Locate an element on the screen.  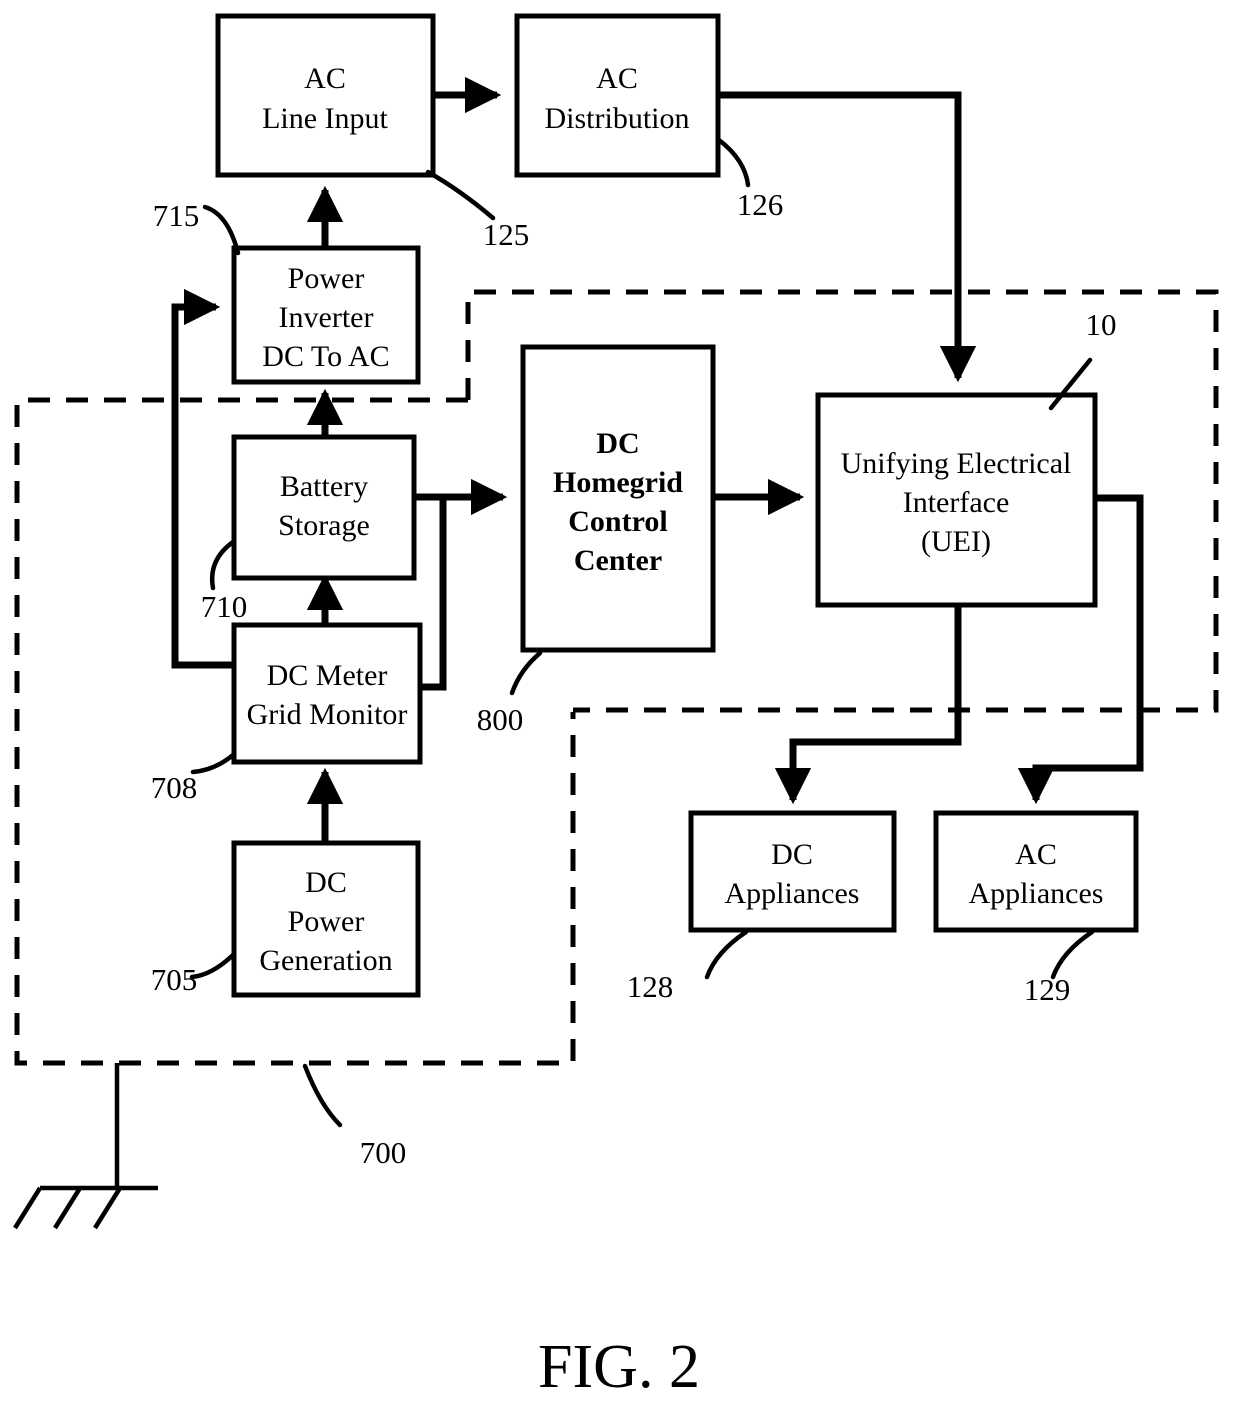
reference-700: 700 is located at coordinates (354, 1116).